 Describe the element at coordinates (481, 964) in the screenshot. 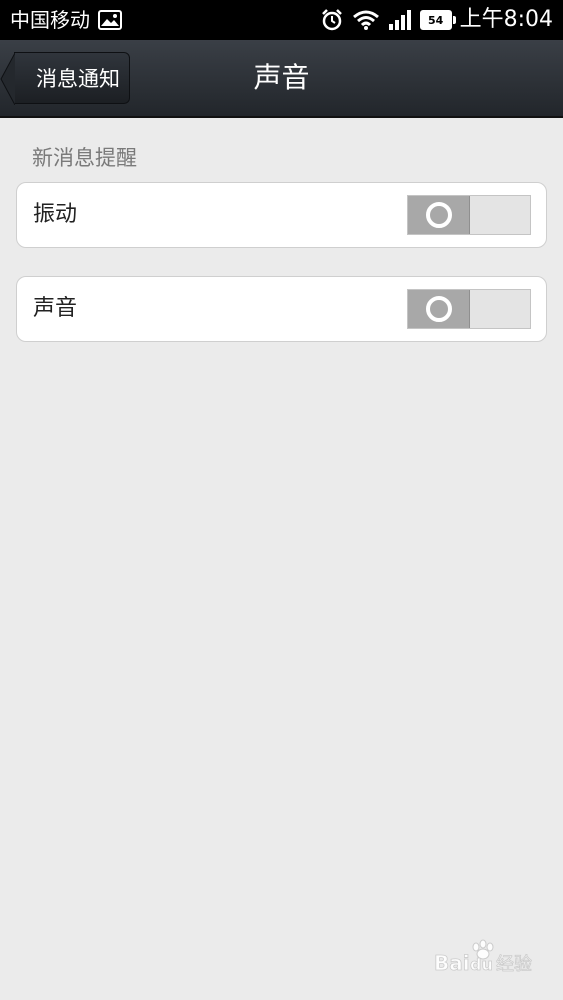

I see `svg-text: du` at that location.